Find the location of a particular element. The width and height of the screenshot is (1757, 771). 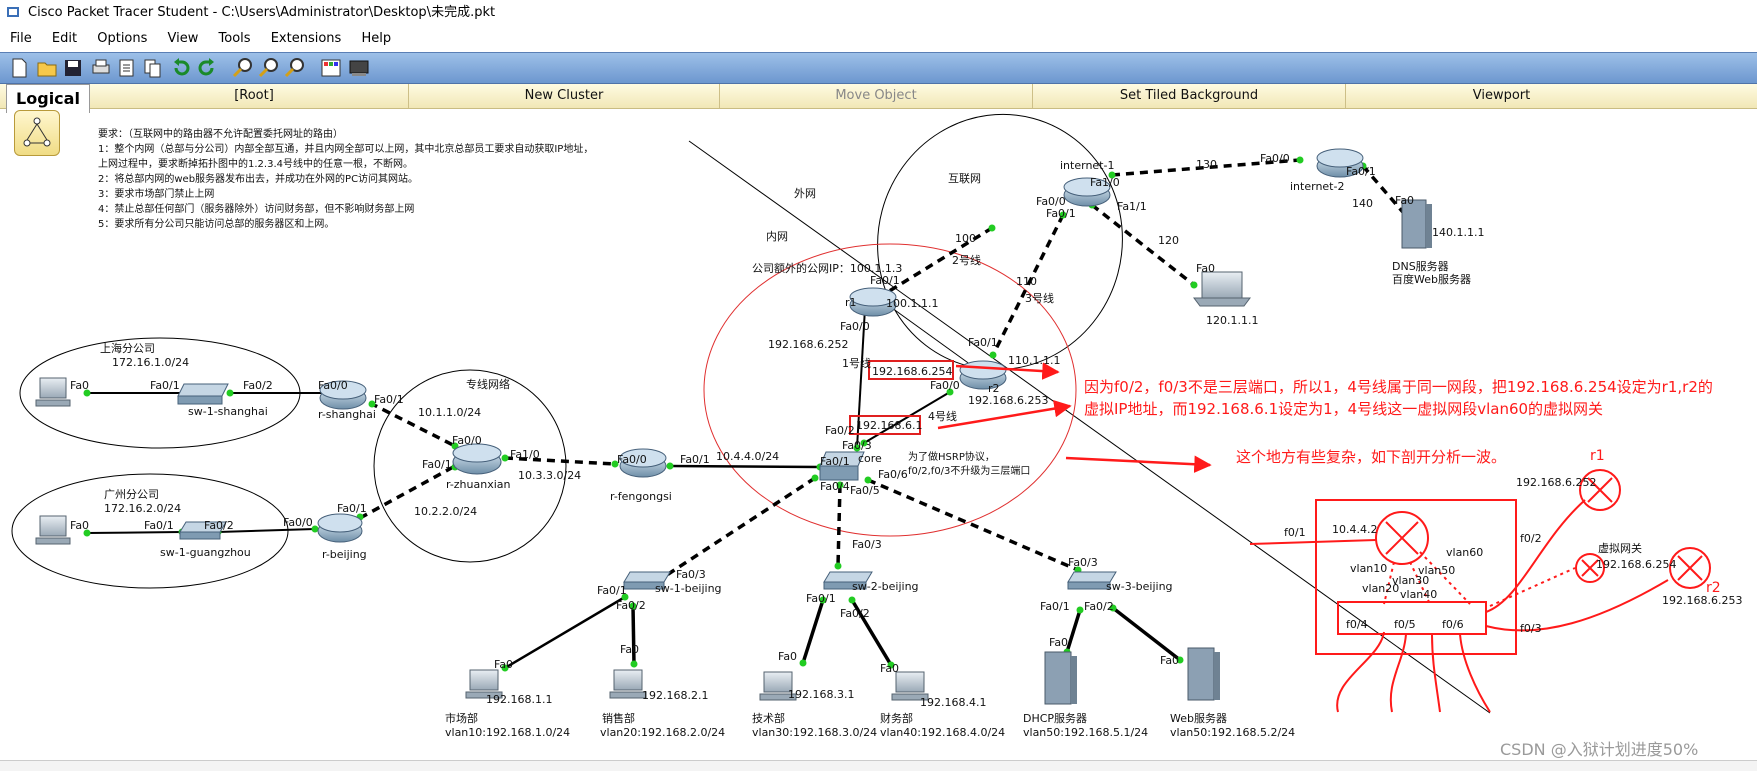

csdn-watermark: CSDN @入狱计划进度50% is located at coordinates (1599, 749).